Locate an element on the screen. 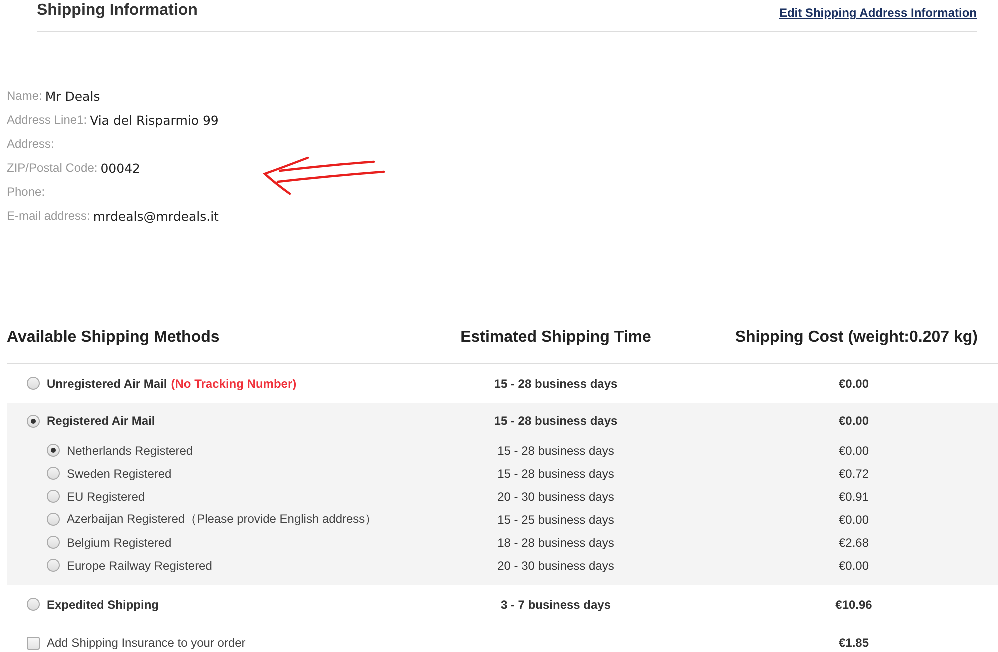 The height and width of the screenshot is (652, 998). shipping-cost: €0.91 is located at coordinates (854, 497).